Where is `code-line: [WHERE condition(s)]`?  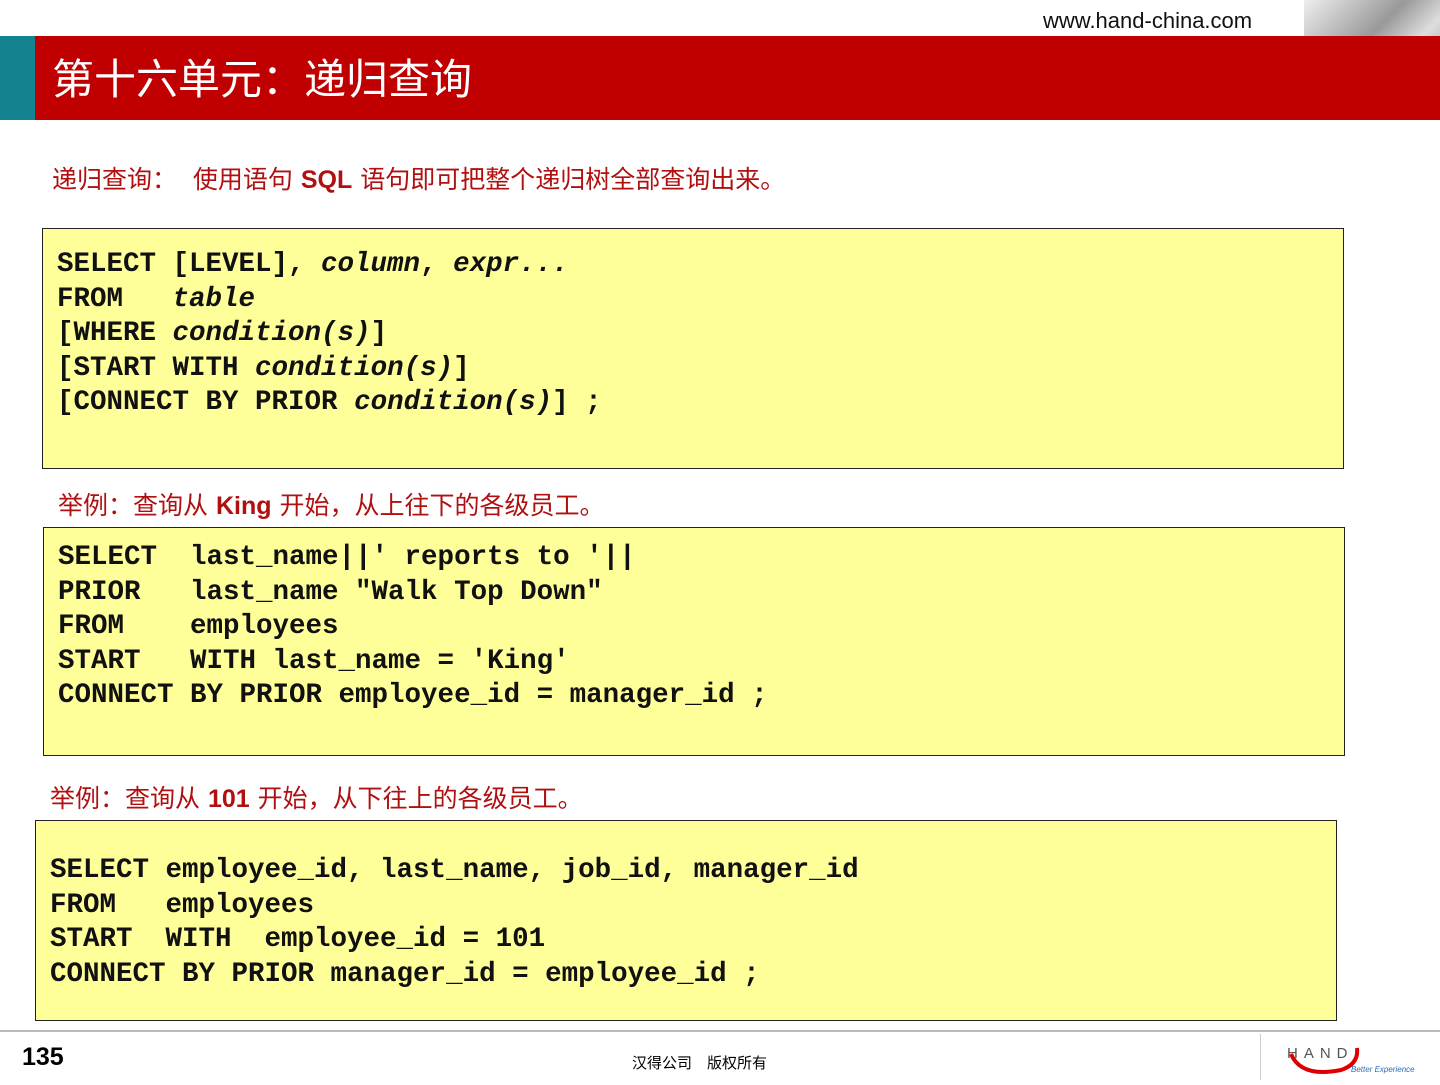
code-line: [WHERE condition(s)] is located at coordinates (329, 334).